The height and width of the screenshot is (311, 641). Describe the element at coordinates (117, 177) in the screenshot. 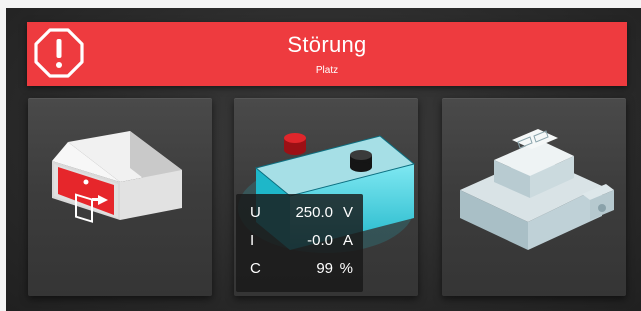

I see `emergency-exit-icon` at that location.